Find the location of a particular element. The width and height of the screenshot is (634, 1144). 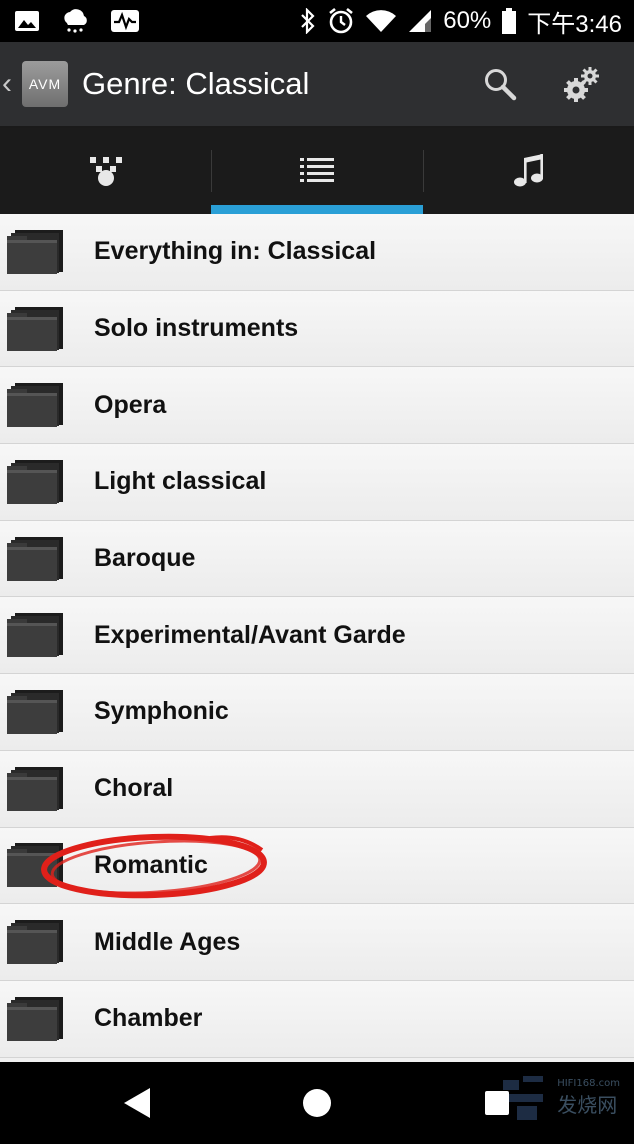

tab-browse is located at coordinates (105, 171).